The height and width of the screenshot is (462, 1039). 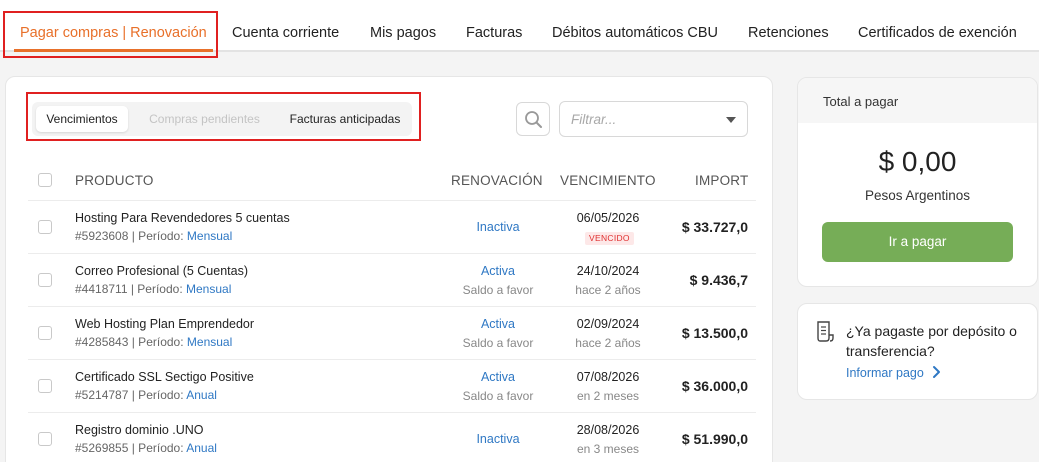 I want to click on product-meta: #4285843 | Período: Mensual, so click(x=153, y=342).